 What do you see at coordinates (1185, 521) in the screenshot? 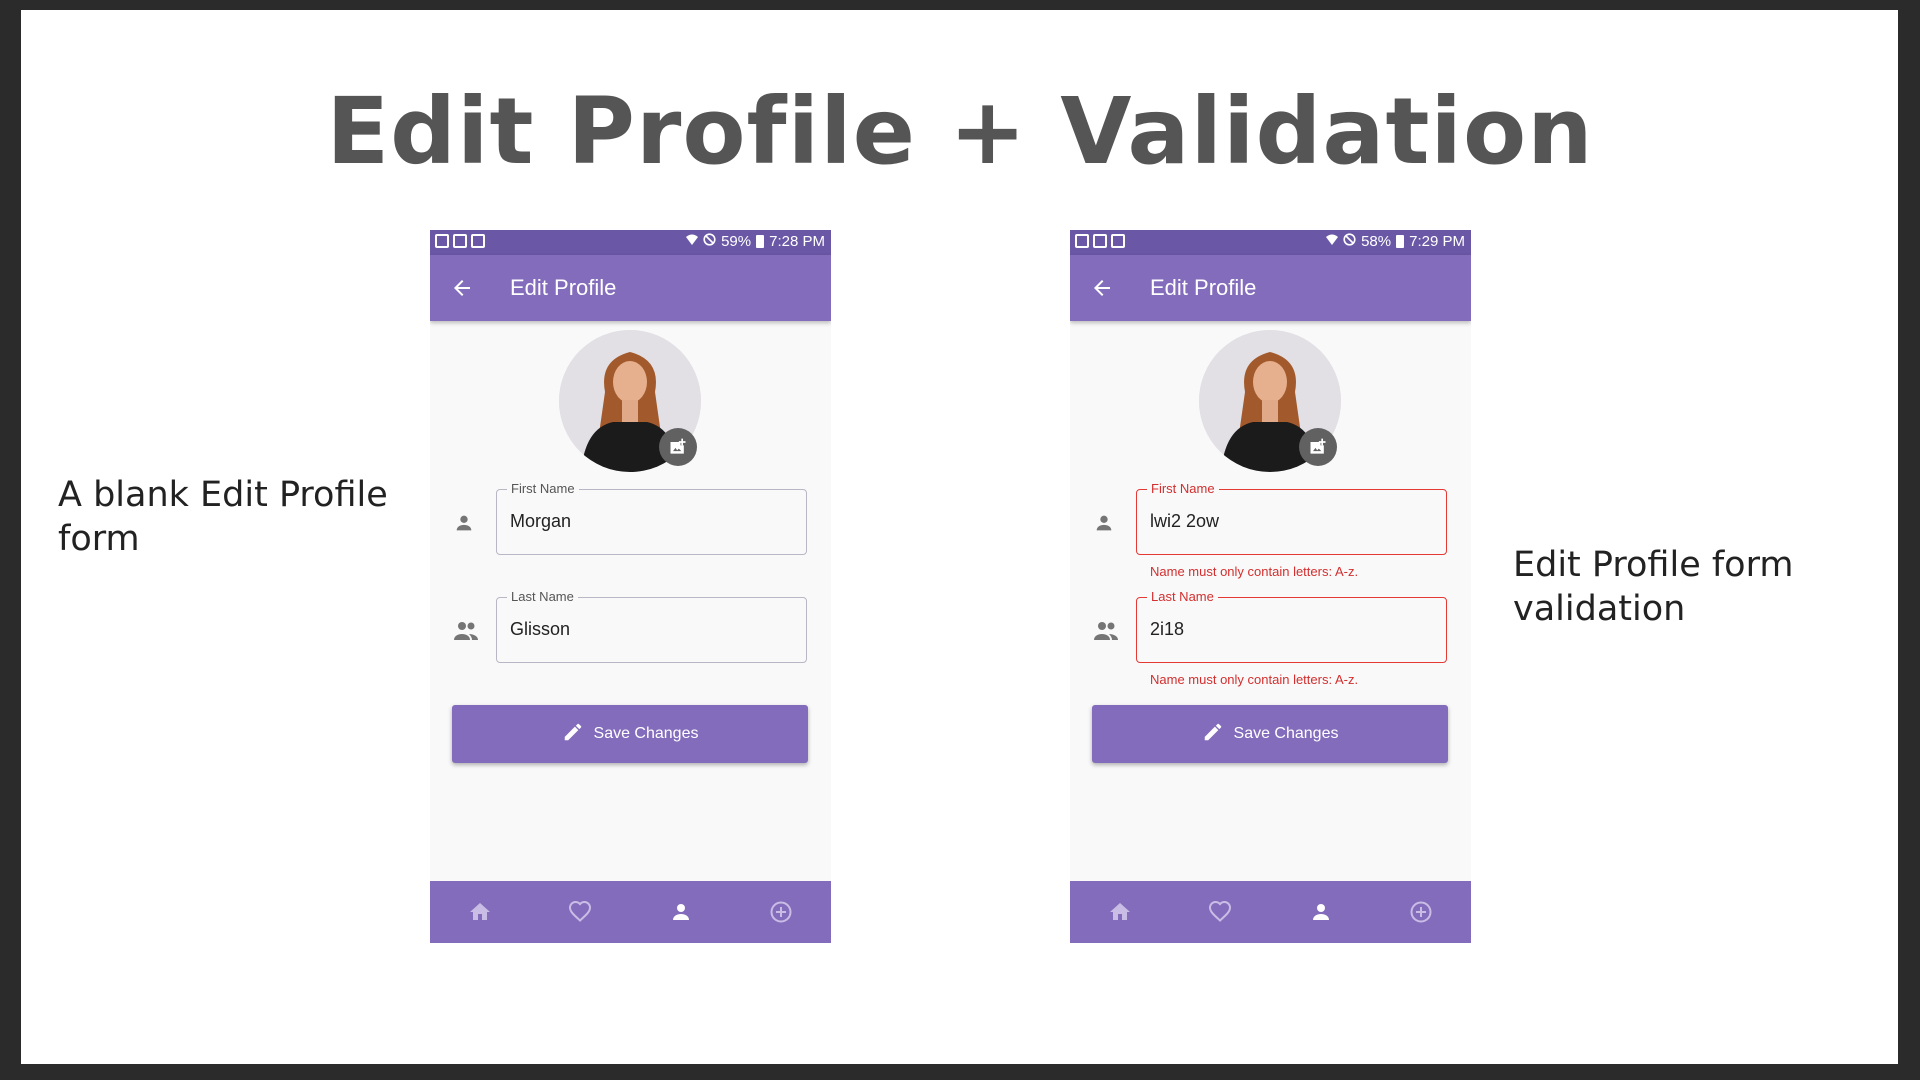
I see `first-name-value: lwi2 2ow` at bounding box center [1185, 521].